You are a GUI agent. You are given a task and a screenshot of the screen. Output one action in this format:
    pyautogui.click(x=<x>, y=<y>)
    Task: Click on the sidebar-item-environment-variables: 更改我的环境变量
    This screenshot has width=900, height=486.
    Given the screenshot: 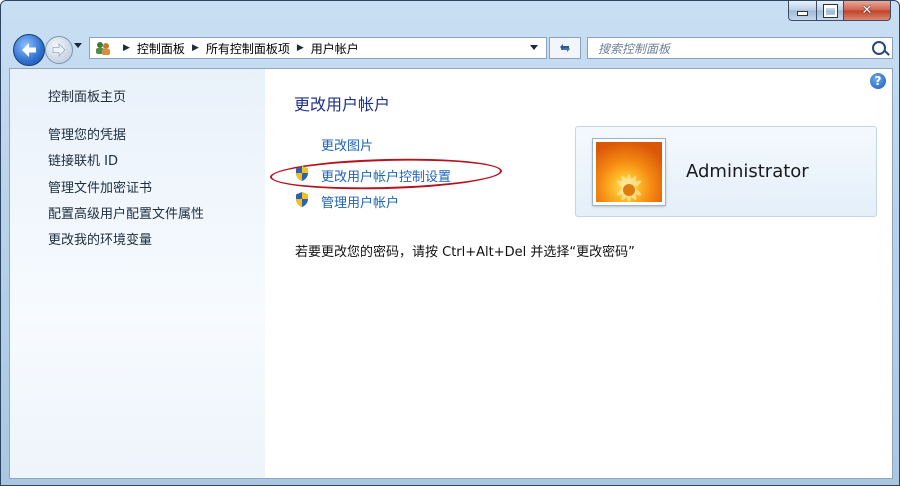 What is the action you would take?
    pyautogui.click(x=100, y=238)
    